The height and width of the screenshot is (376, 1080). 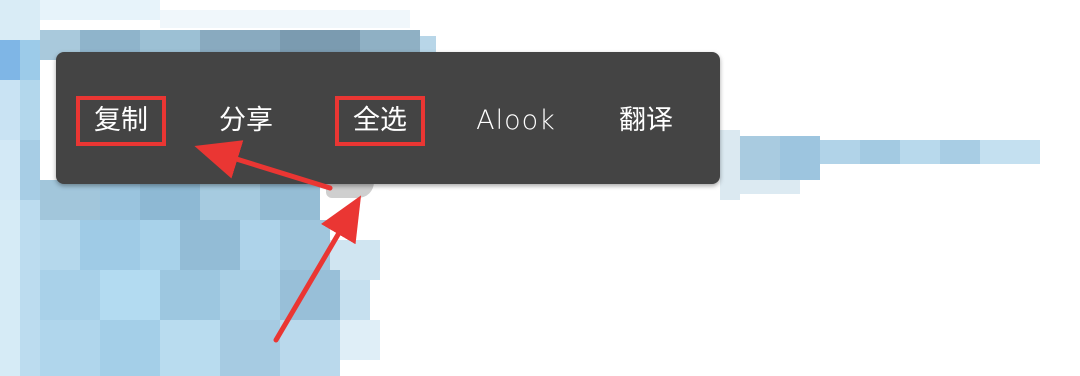 I want to click on menu-item-select-all: 全选, so click(x=380, y=121).